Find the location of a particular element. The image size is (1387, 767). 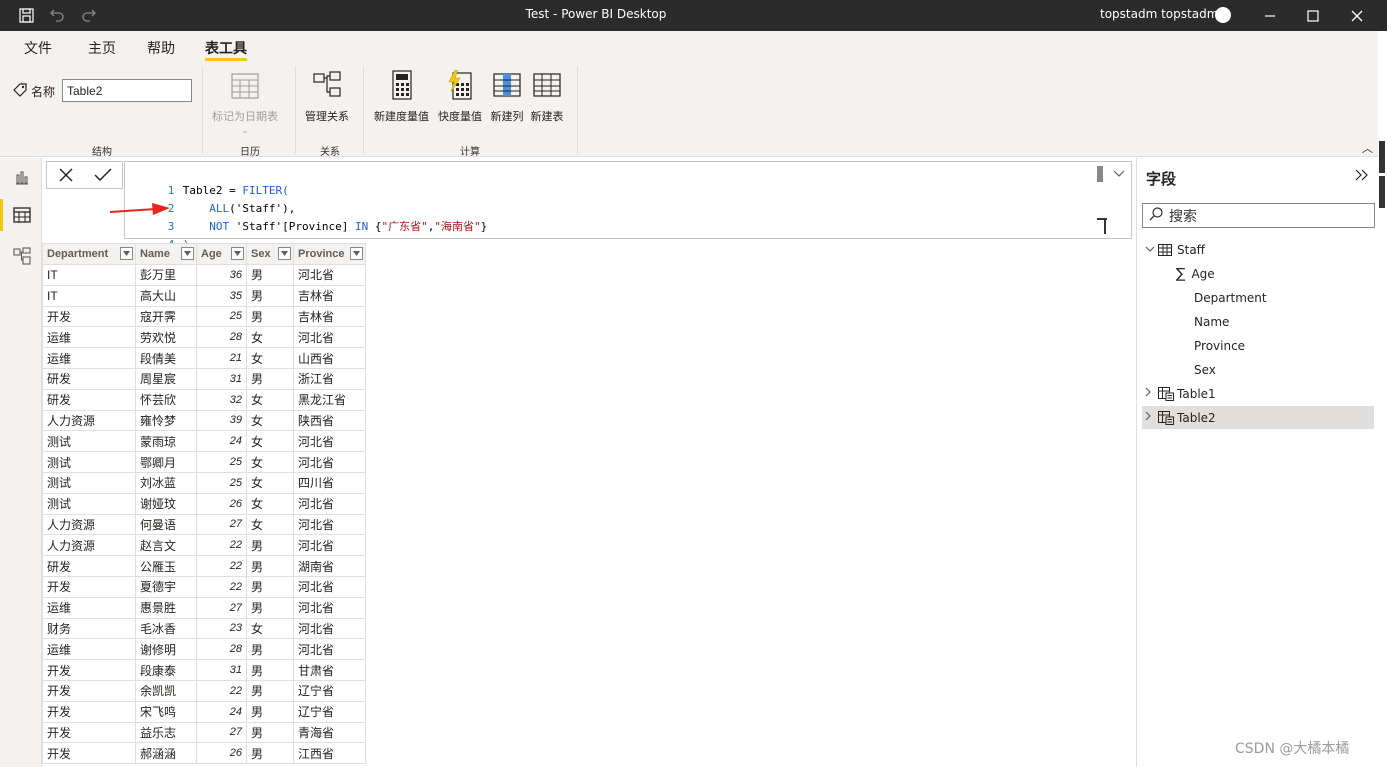

table-row: 开发 寇开霁 25 男吉林省 is located at coordinates (204, 316).